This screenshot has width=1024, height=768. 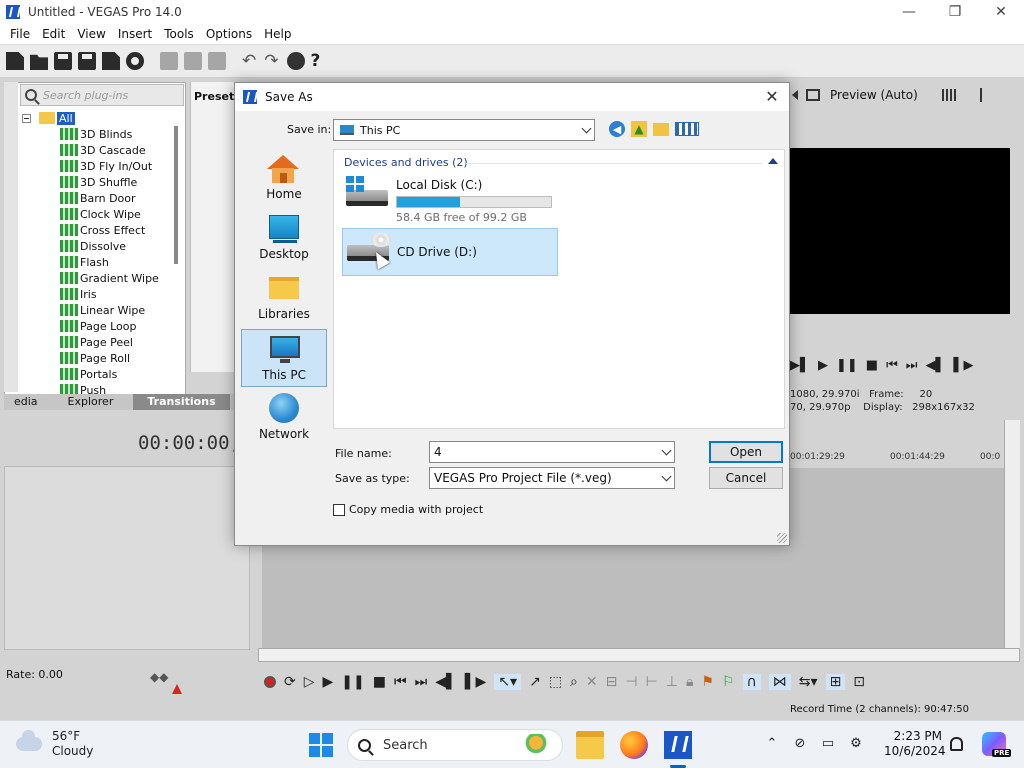 What do you see at coordinates (99, 150) in the screenshot?
I see `list-item: 3D Cascade` at bounding box center [99, 150].